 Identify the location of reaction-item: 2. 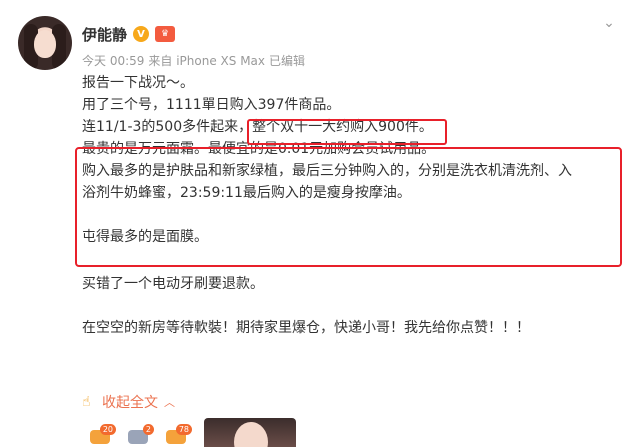
(140, 434).